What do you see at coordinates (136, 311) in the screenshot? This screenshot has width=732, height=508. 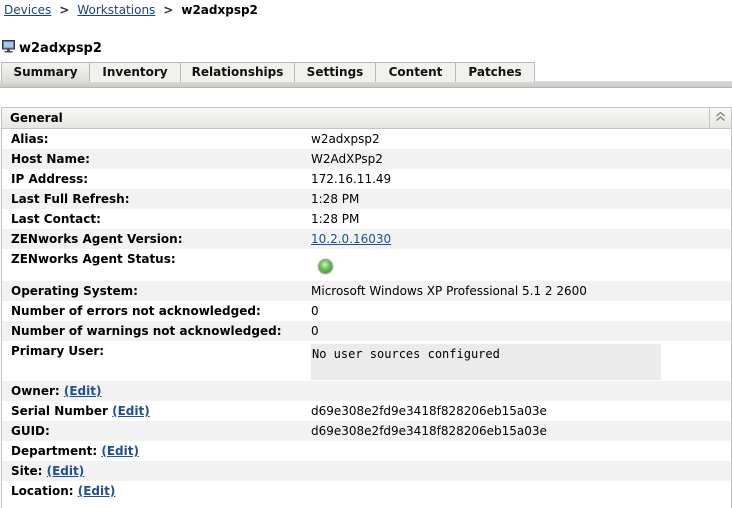 I see `errors-label: Number of errors not acknowledged:` at bounding box center [136, 311].